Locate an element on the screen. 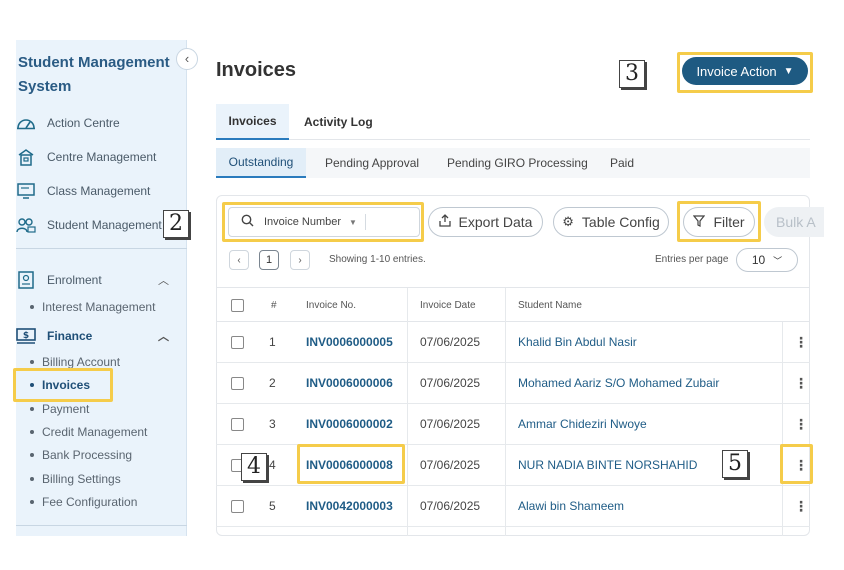 The image size is (844, 570). search-field: Invoice Number ▼ is located at coordinates (324, 222).